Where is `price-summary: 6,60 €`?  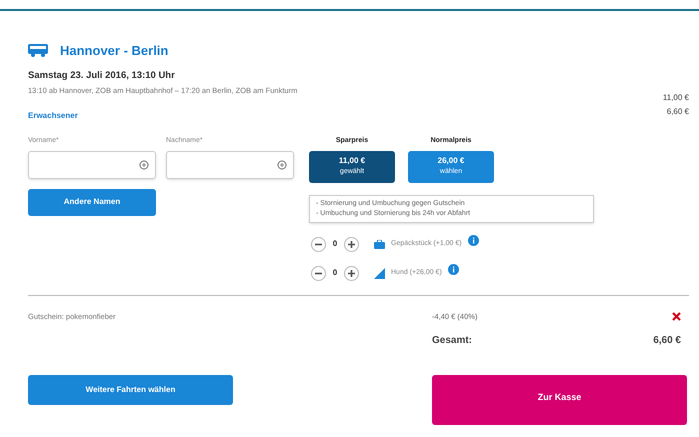 price-summary: 6,60 € is located at coordinates (677, 112).